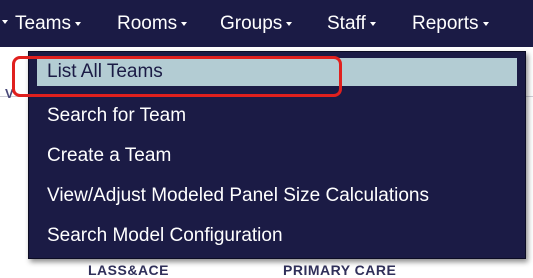 The width and height of the screenshot is (533, 278). What do you see at coordinates (43, 23) in the screenshot?
I see `nav-menu-label: Teams` at bounding box center [43, 23].